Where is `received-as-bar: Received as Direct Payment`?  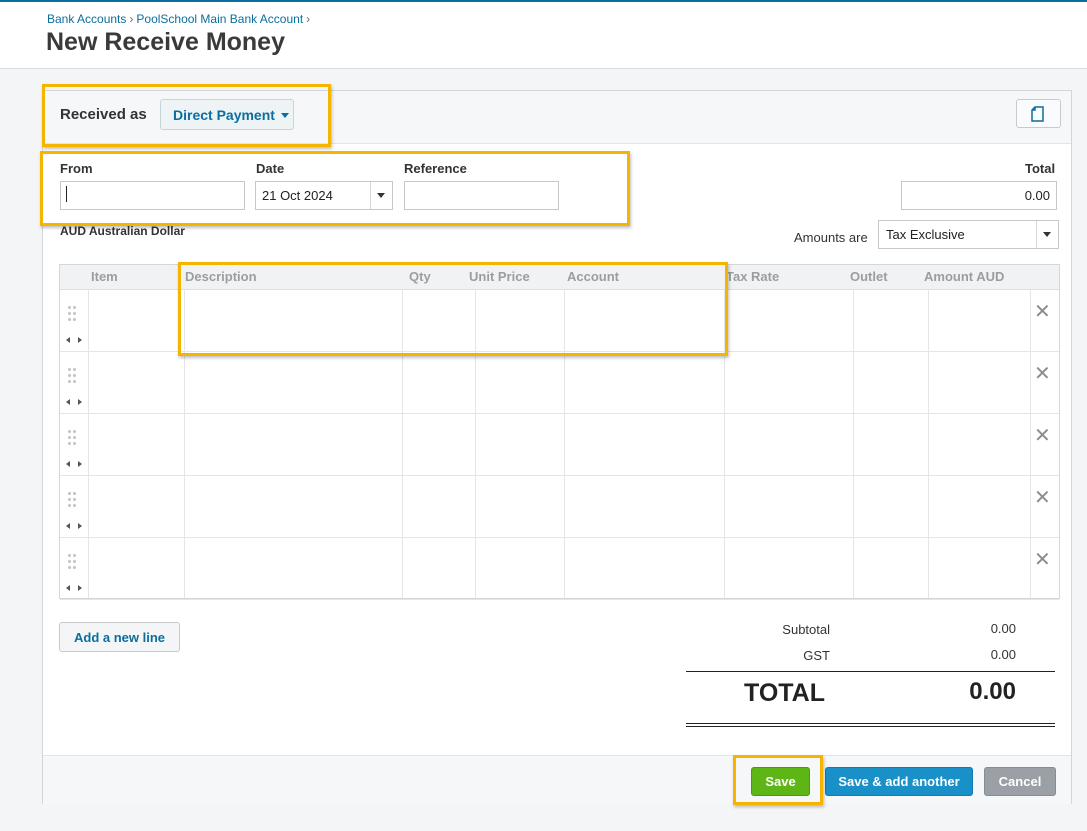 received-as-bar: Received as Direct Payment is located at coordinates (557, 117).